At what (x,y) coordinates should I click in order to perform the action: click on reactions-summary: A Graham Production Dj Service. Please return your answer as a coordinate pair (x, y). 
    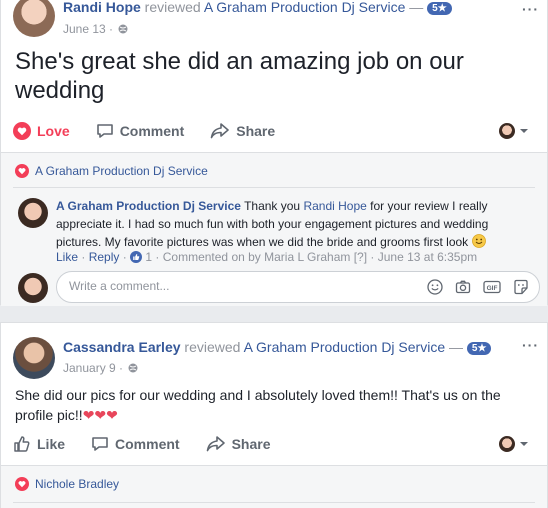
    Looking at the image, I should click on (111, 171).